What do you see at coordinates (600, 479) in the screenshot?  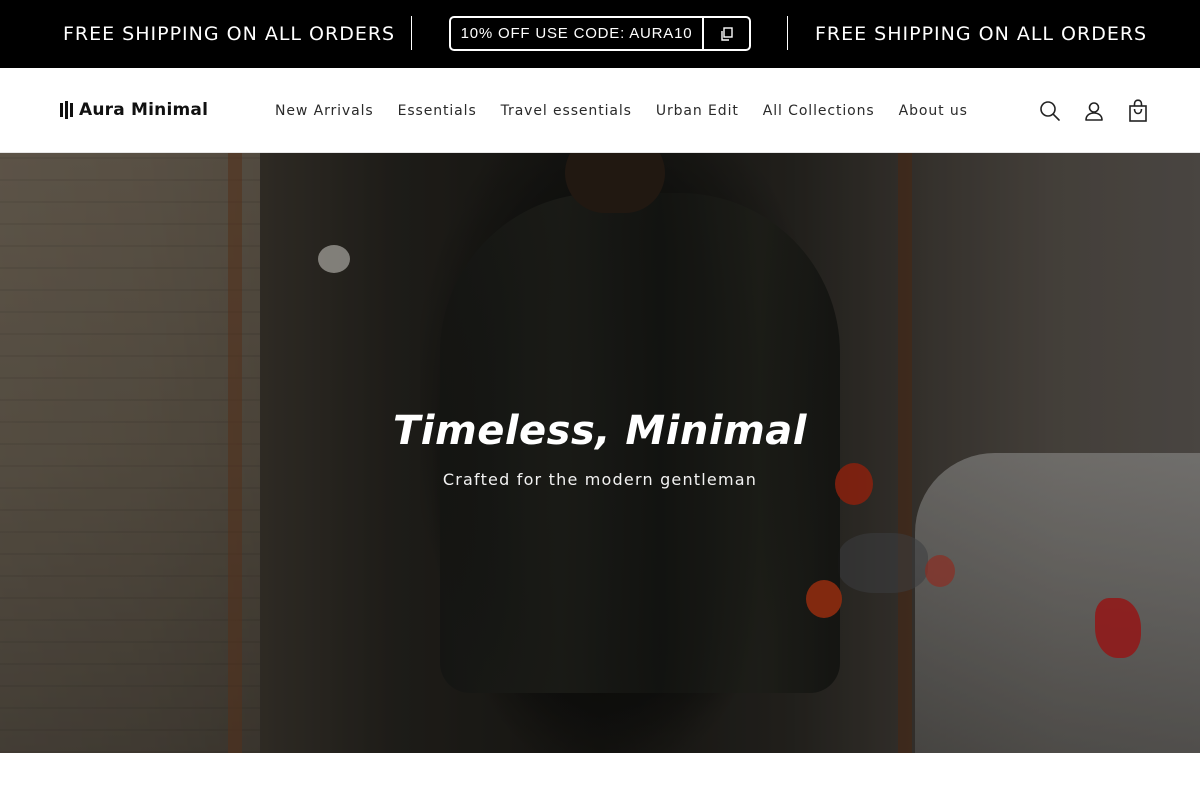 I see `hero-subtitle: Crafted for the modern gentleman` at bounding box center [600, 479].